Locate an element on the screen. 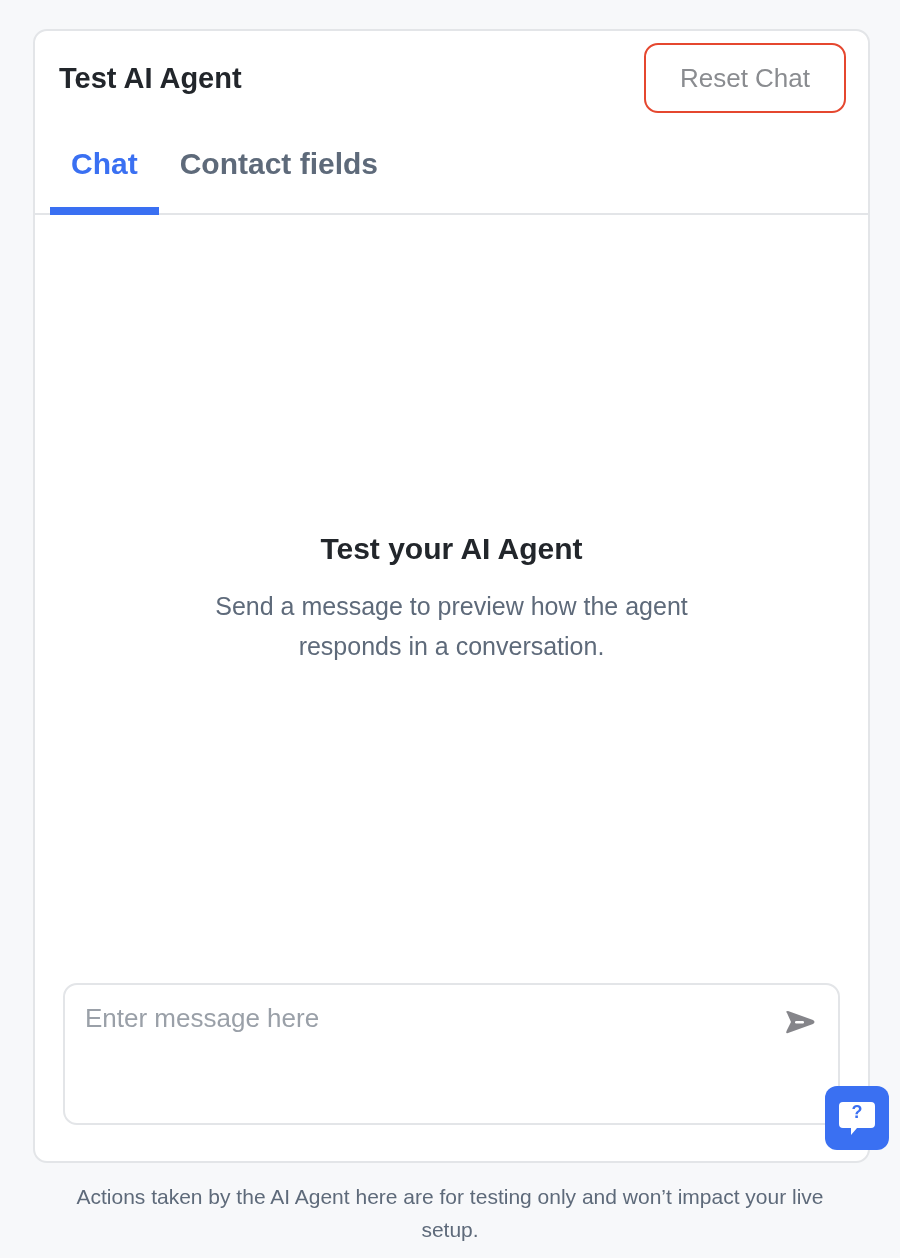 Image resolution: width=900 pixels, height=1258 pixels. empty-state-title: Test your AI Agent is located at coordinates (451, 549).